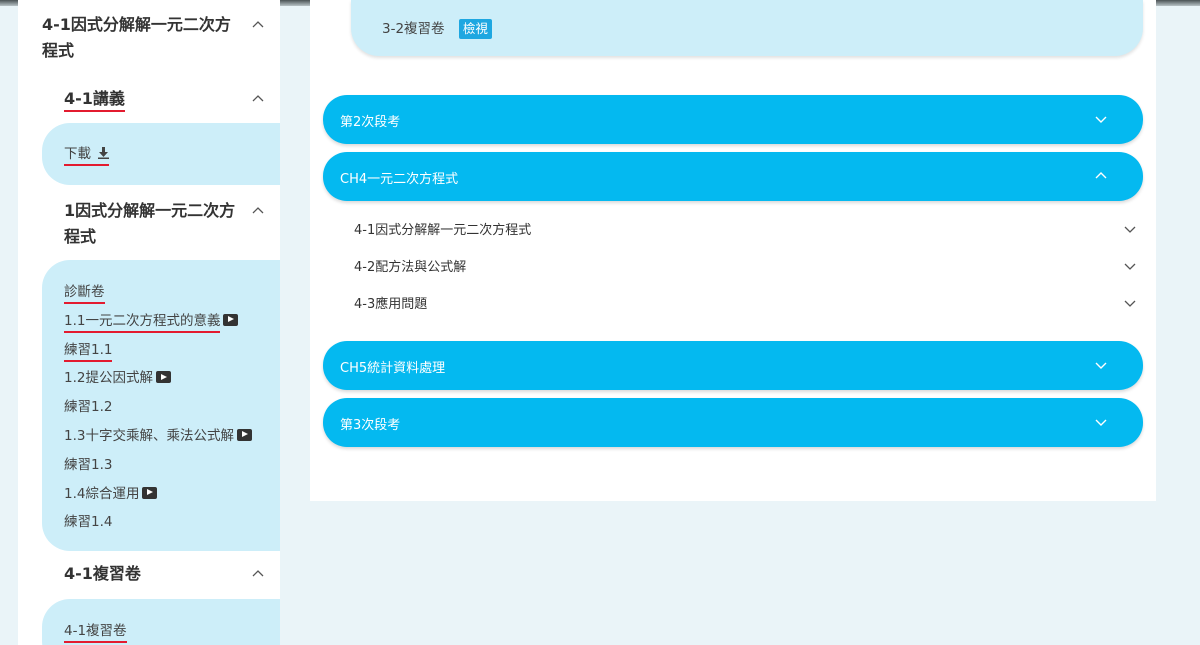 The image size is (1200, 645). Describe the element at coordinates (172, 522) in the screenshot. I see `list-item-practice: 練習1.4` at that location.